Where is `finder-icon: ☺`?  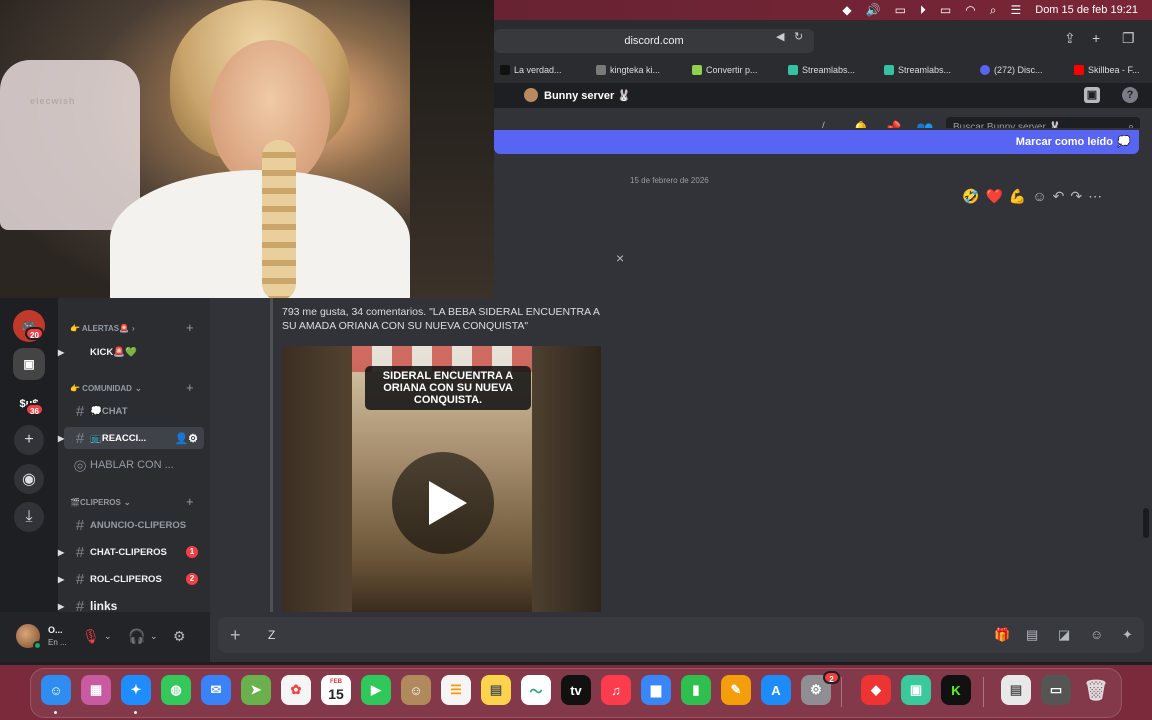 finder-icon: ☺ is located at coordinates (56, 690).